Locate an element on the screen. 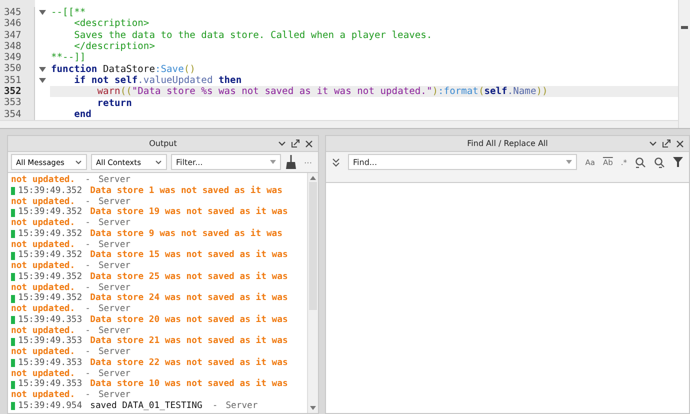  line-number: 345 is located at coordinates (17, 12).